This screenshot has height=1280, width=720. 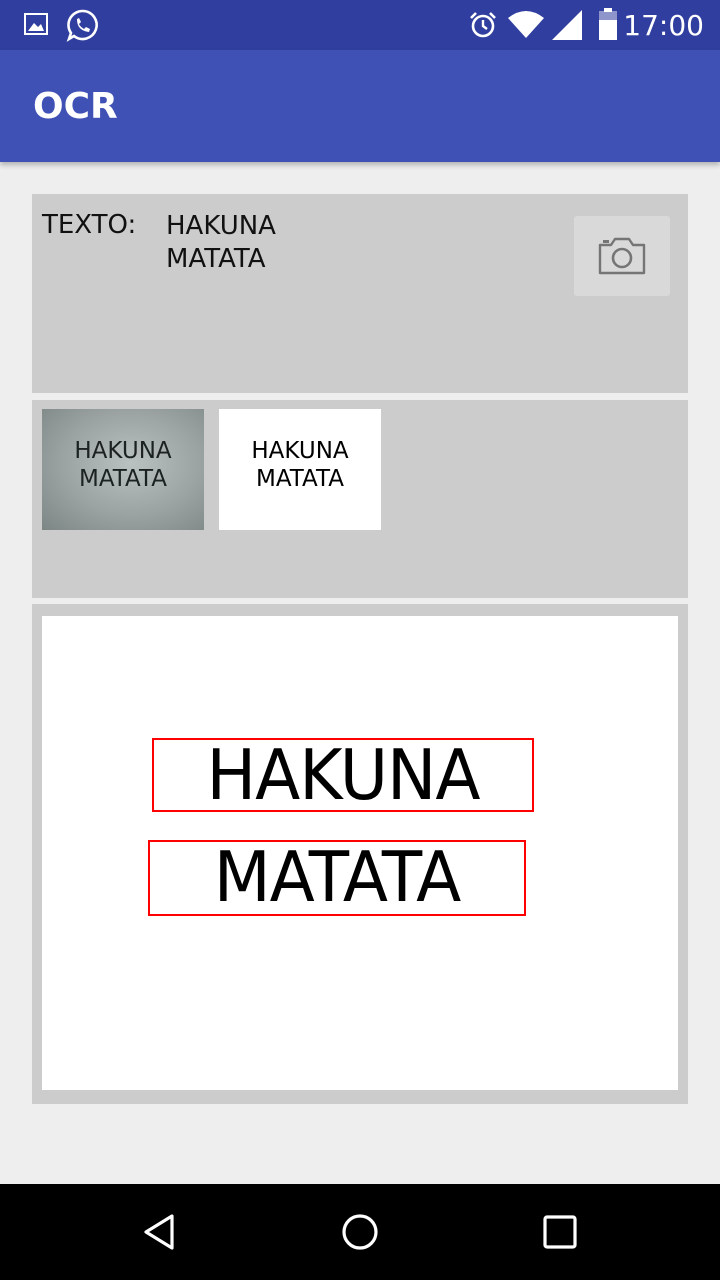 I want to click on detected-word: HAKUNA, so click(x=343, y=775).